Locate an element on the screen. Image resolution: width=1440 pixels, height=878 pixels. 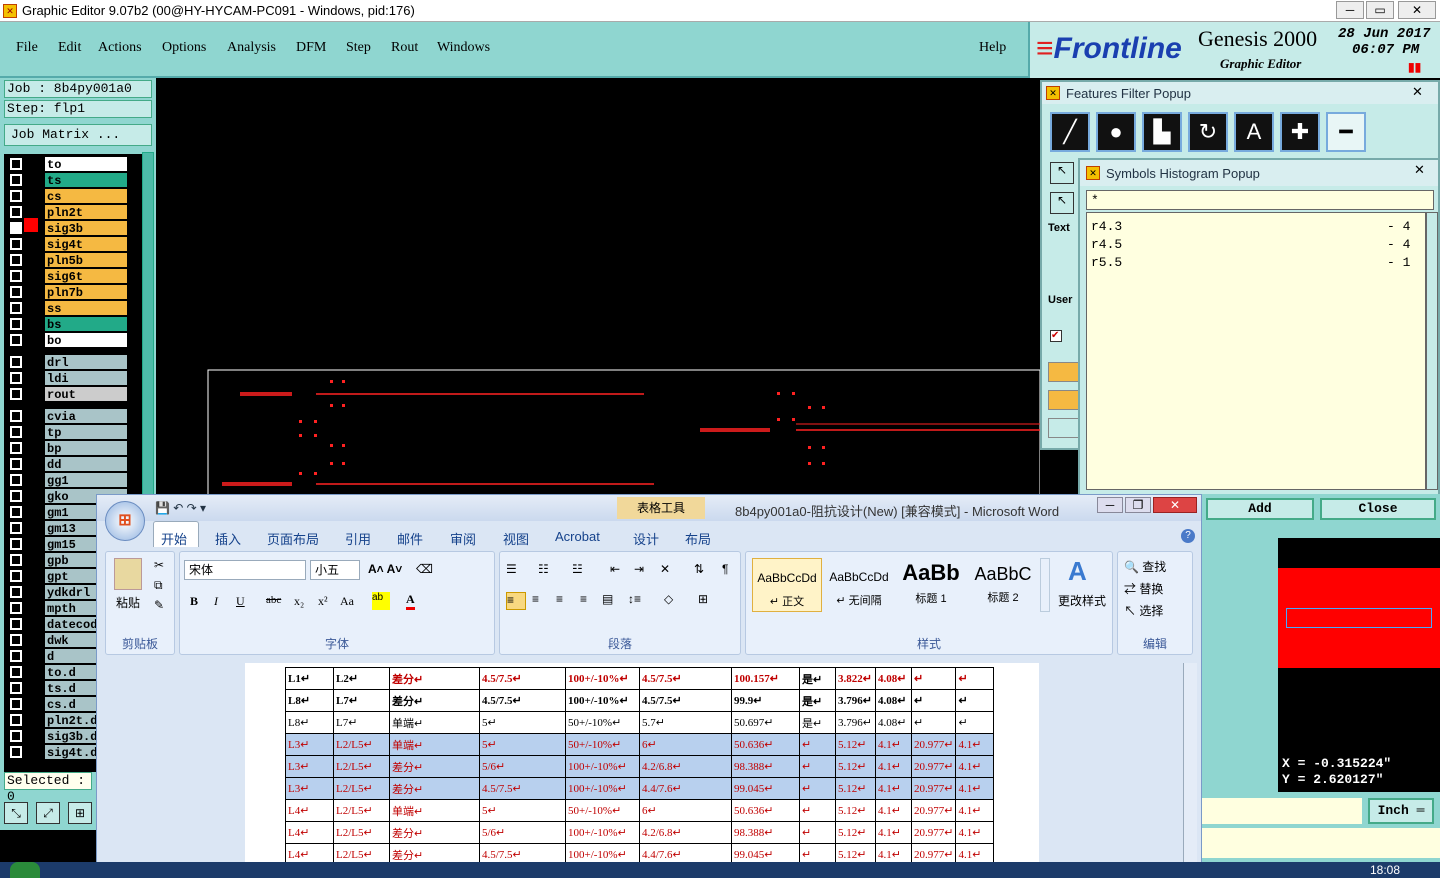
tab-home: 开始 is located at coordinates (174, 538).